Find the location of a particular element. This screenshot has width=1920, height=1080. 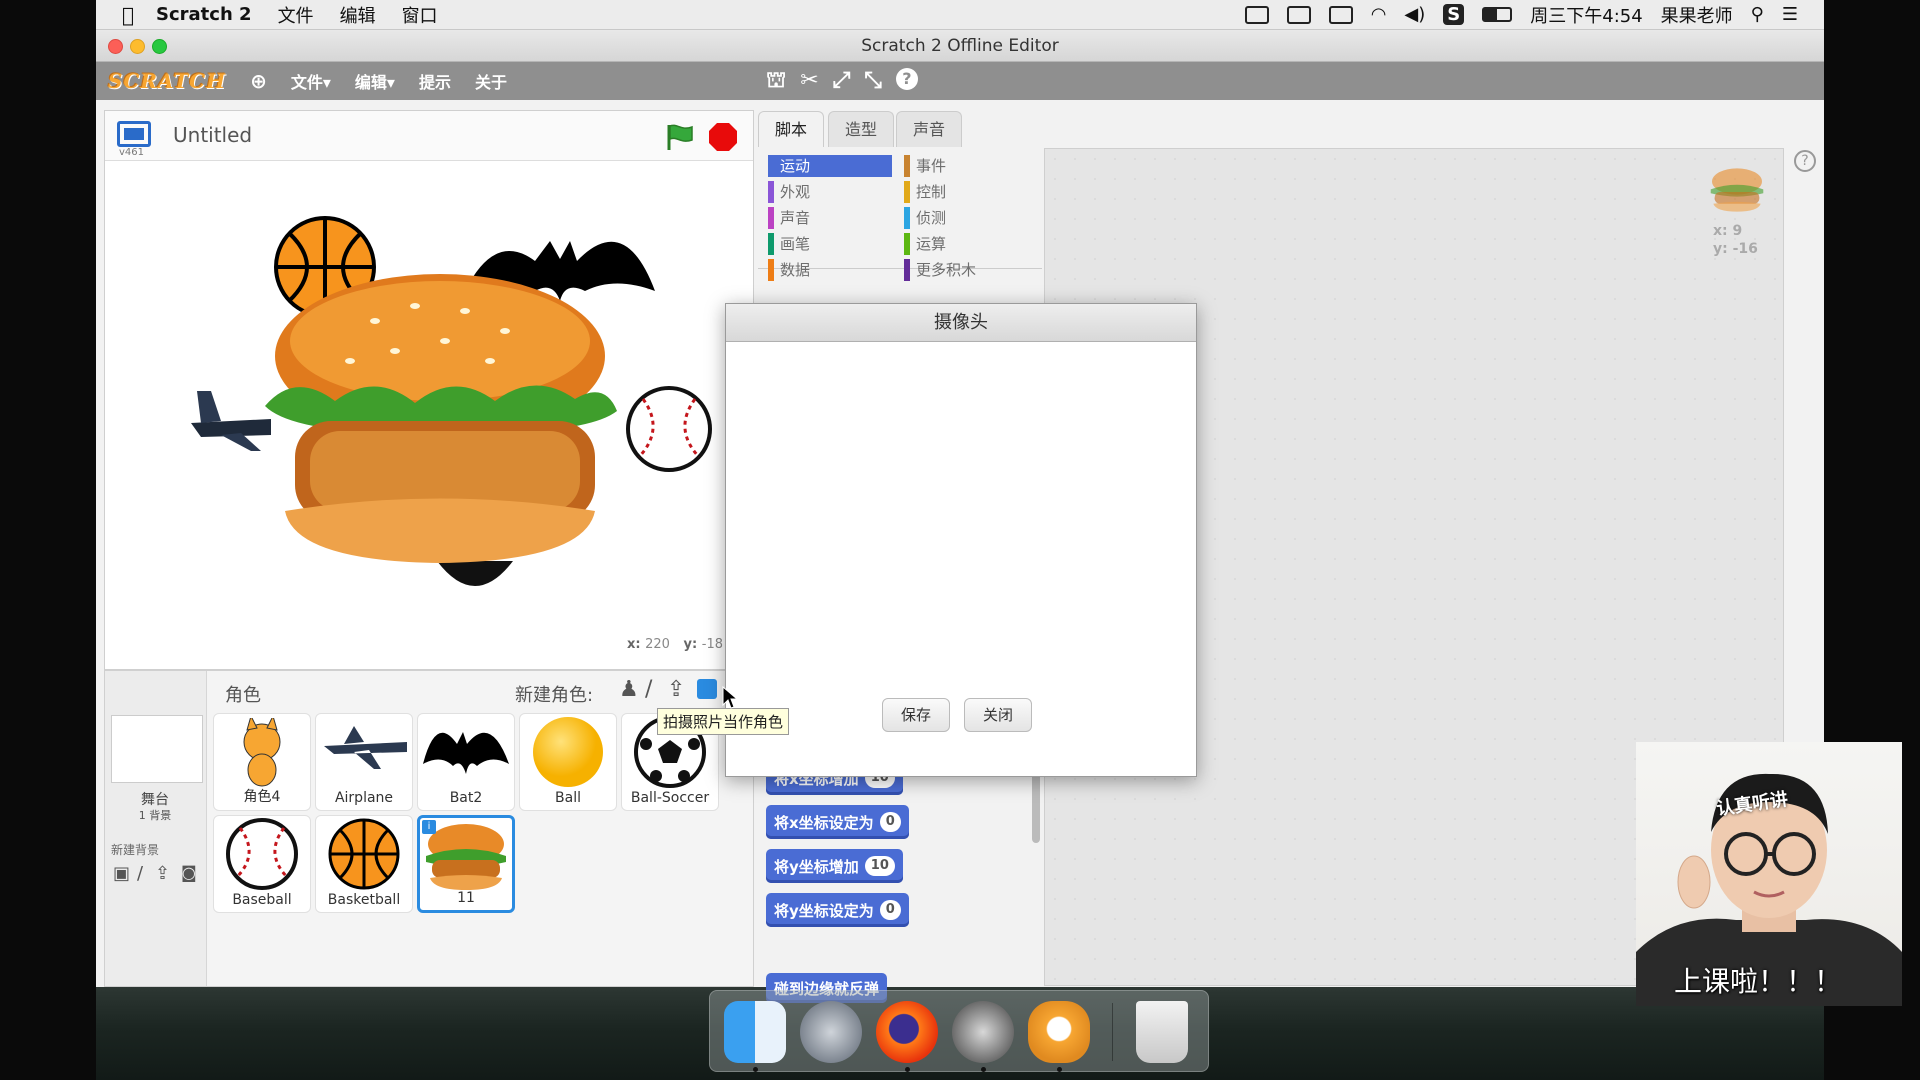

duplicate-stamp-icon: ⛫ is located at coordinates (776, 82).